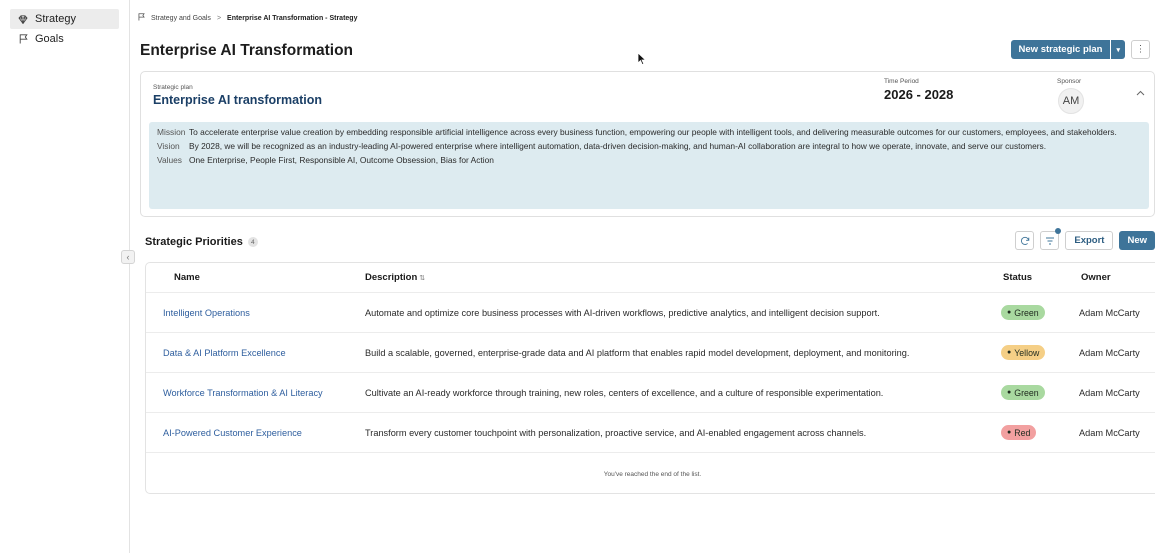 The image size is (1155, 553). I want to click on status-badge: ● Red, so click(1019, 432).